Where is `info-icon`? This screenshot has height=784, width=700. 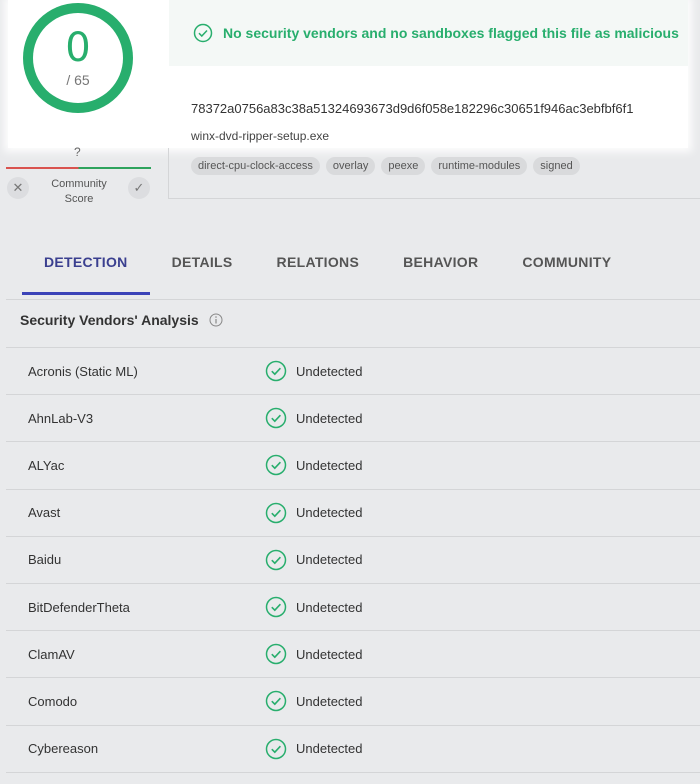
info-icon is located at coordinates (216, 320).